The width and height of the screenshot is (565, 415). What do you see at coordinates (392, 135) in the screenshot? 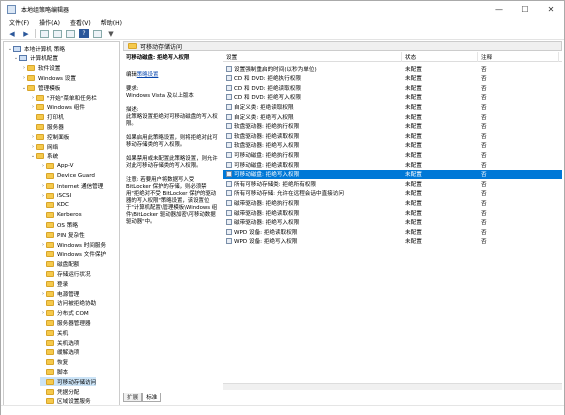
I see `table-row: 软盘驱动器: 拒绝读取权限 未配置 否` at bounding box center [392, 135].